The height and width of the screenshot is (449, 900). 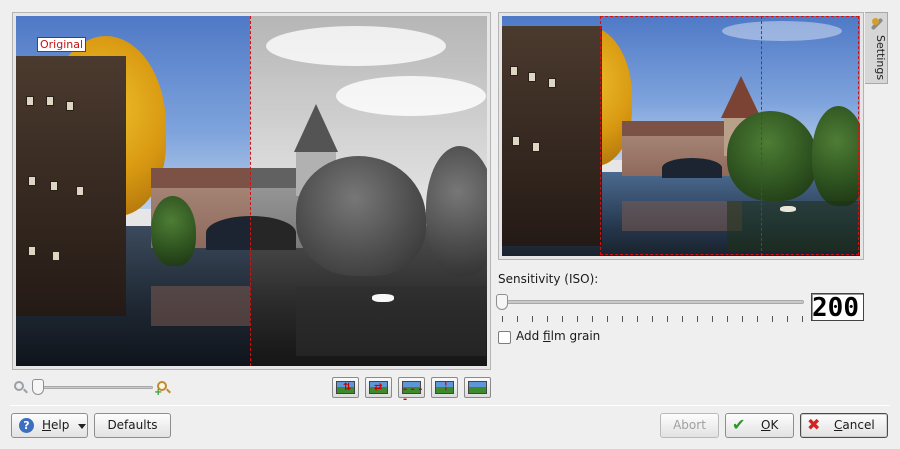 What do you see at coordinates (689, 425) in the screenshot?
I see `abort-button: Abort` at bounding box center [689, 425].